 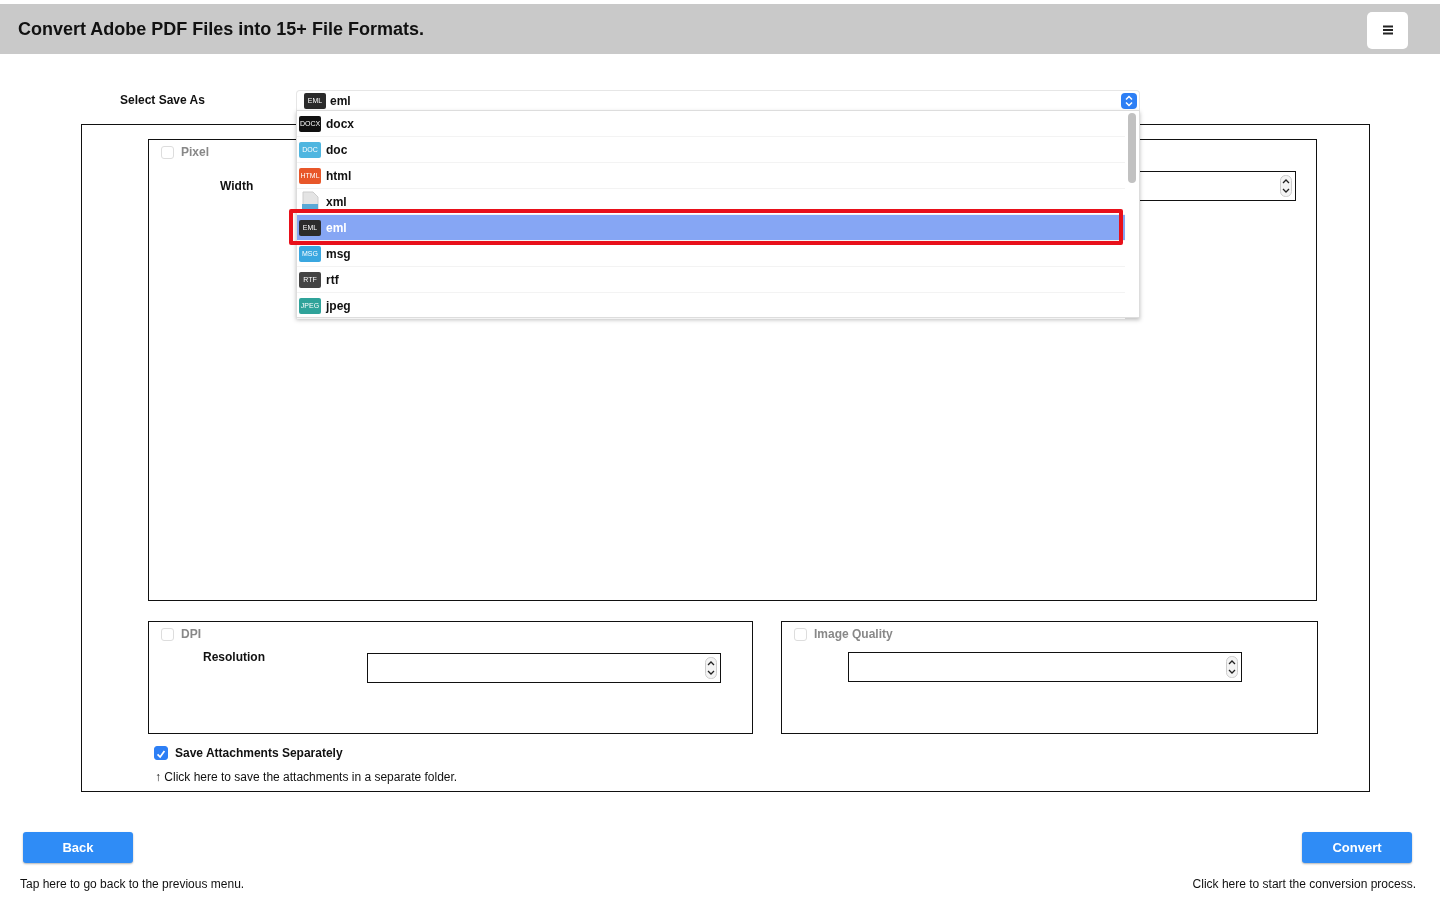 I want to click on menu-button, so click(x=1387, y=30).